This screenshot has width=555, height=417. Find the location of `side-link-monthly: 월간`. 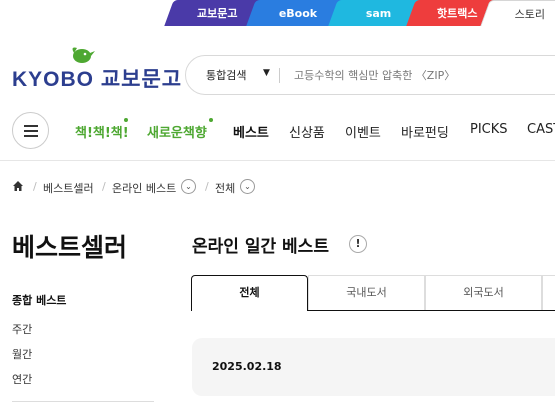

side-link-monthly: 월간 is located at coordinates (22, 354).